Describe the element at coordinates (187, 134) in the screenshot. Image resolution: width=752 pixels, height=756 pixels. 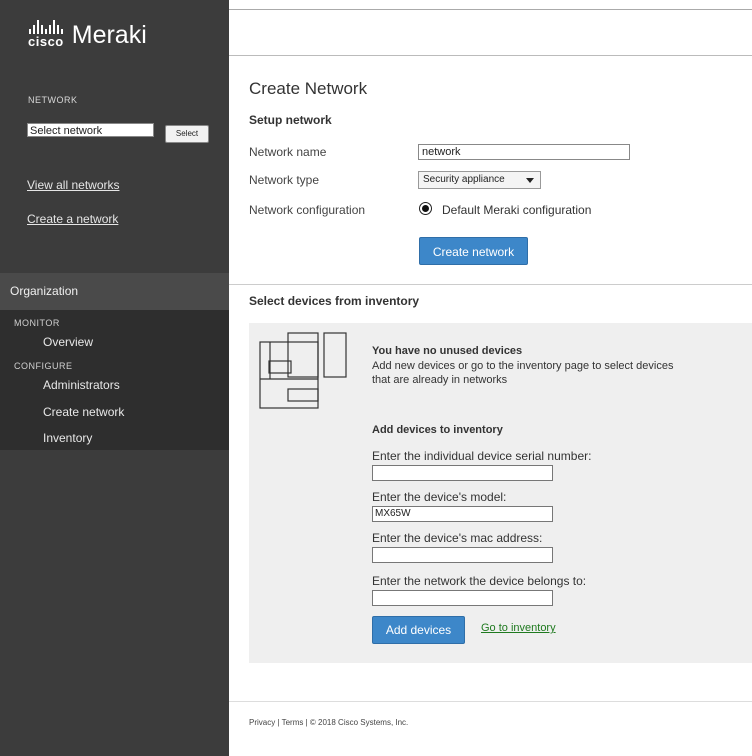
I see `select-network-button: Select` at that location.